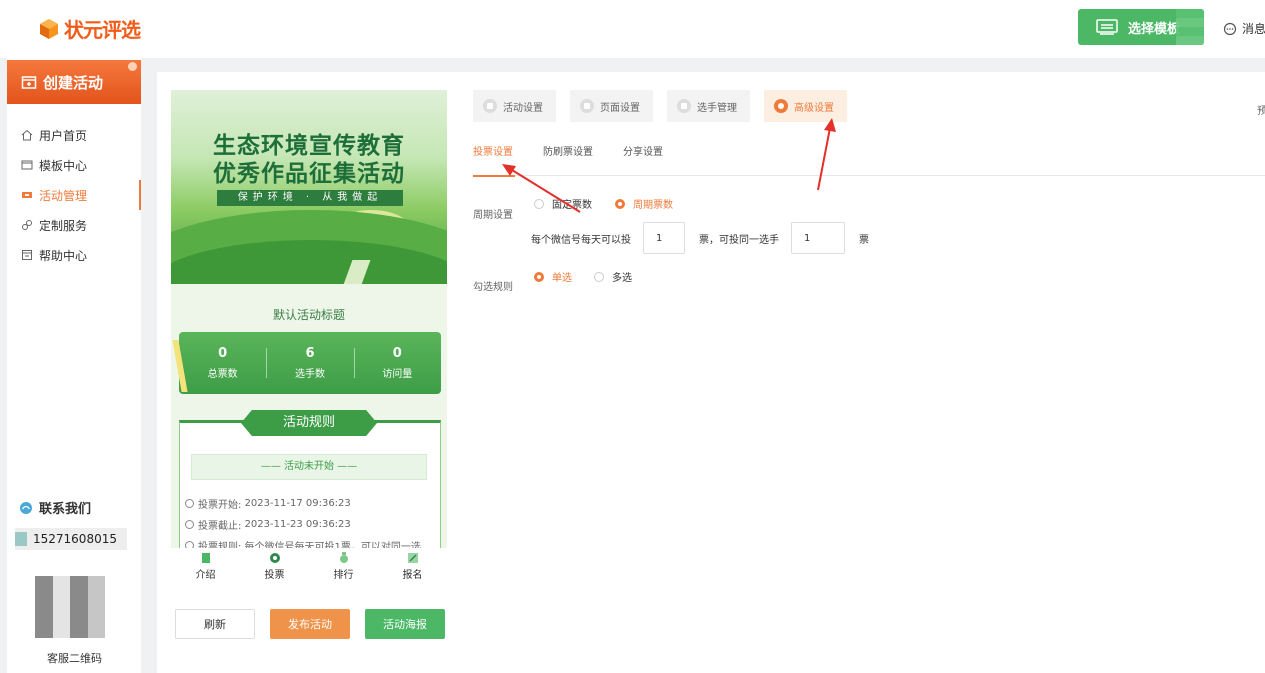 The image size is (1265, 673). I want to click on period-label: 周期设置, so click(493, 215).